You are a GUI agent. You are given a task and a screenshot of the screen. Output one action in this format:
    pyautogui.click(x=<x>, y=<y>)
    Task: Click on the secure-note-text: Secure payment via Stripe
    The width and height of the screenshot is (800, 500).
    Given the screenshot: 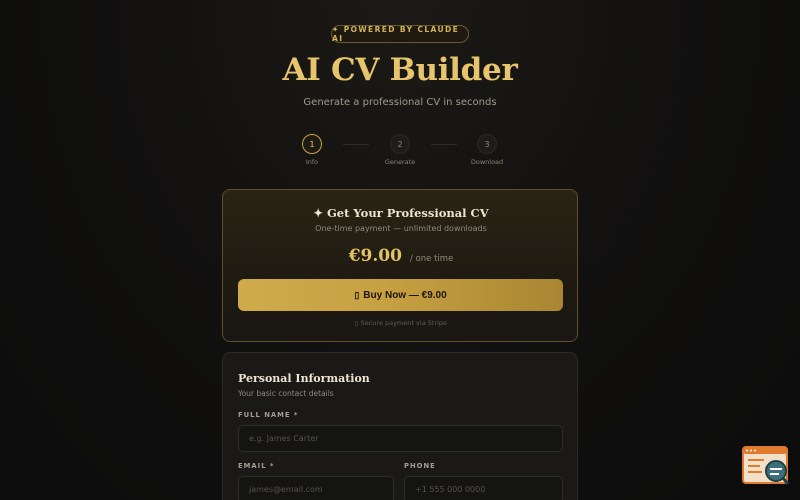 What is the action you would take?
    pyautogui.click(x=404, y=323)
    